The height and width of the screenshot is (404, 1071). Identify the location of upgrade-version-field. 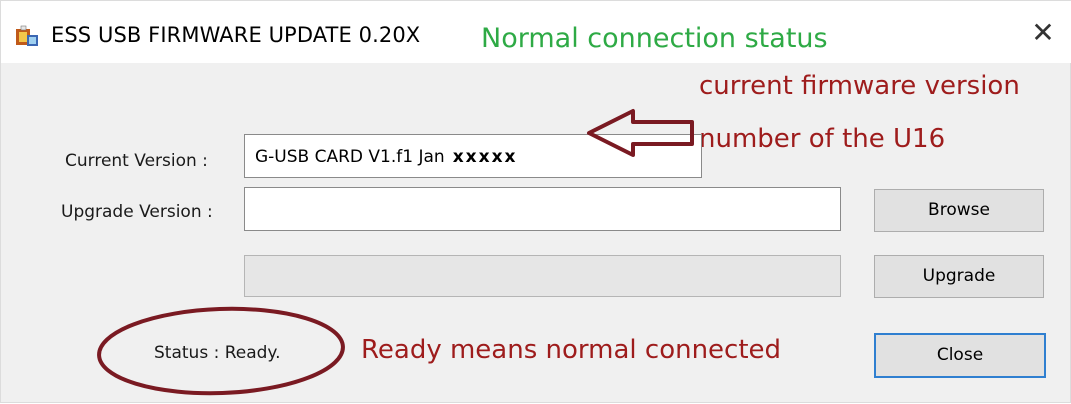
(542, 209).